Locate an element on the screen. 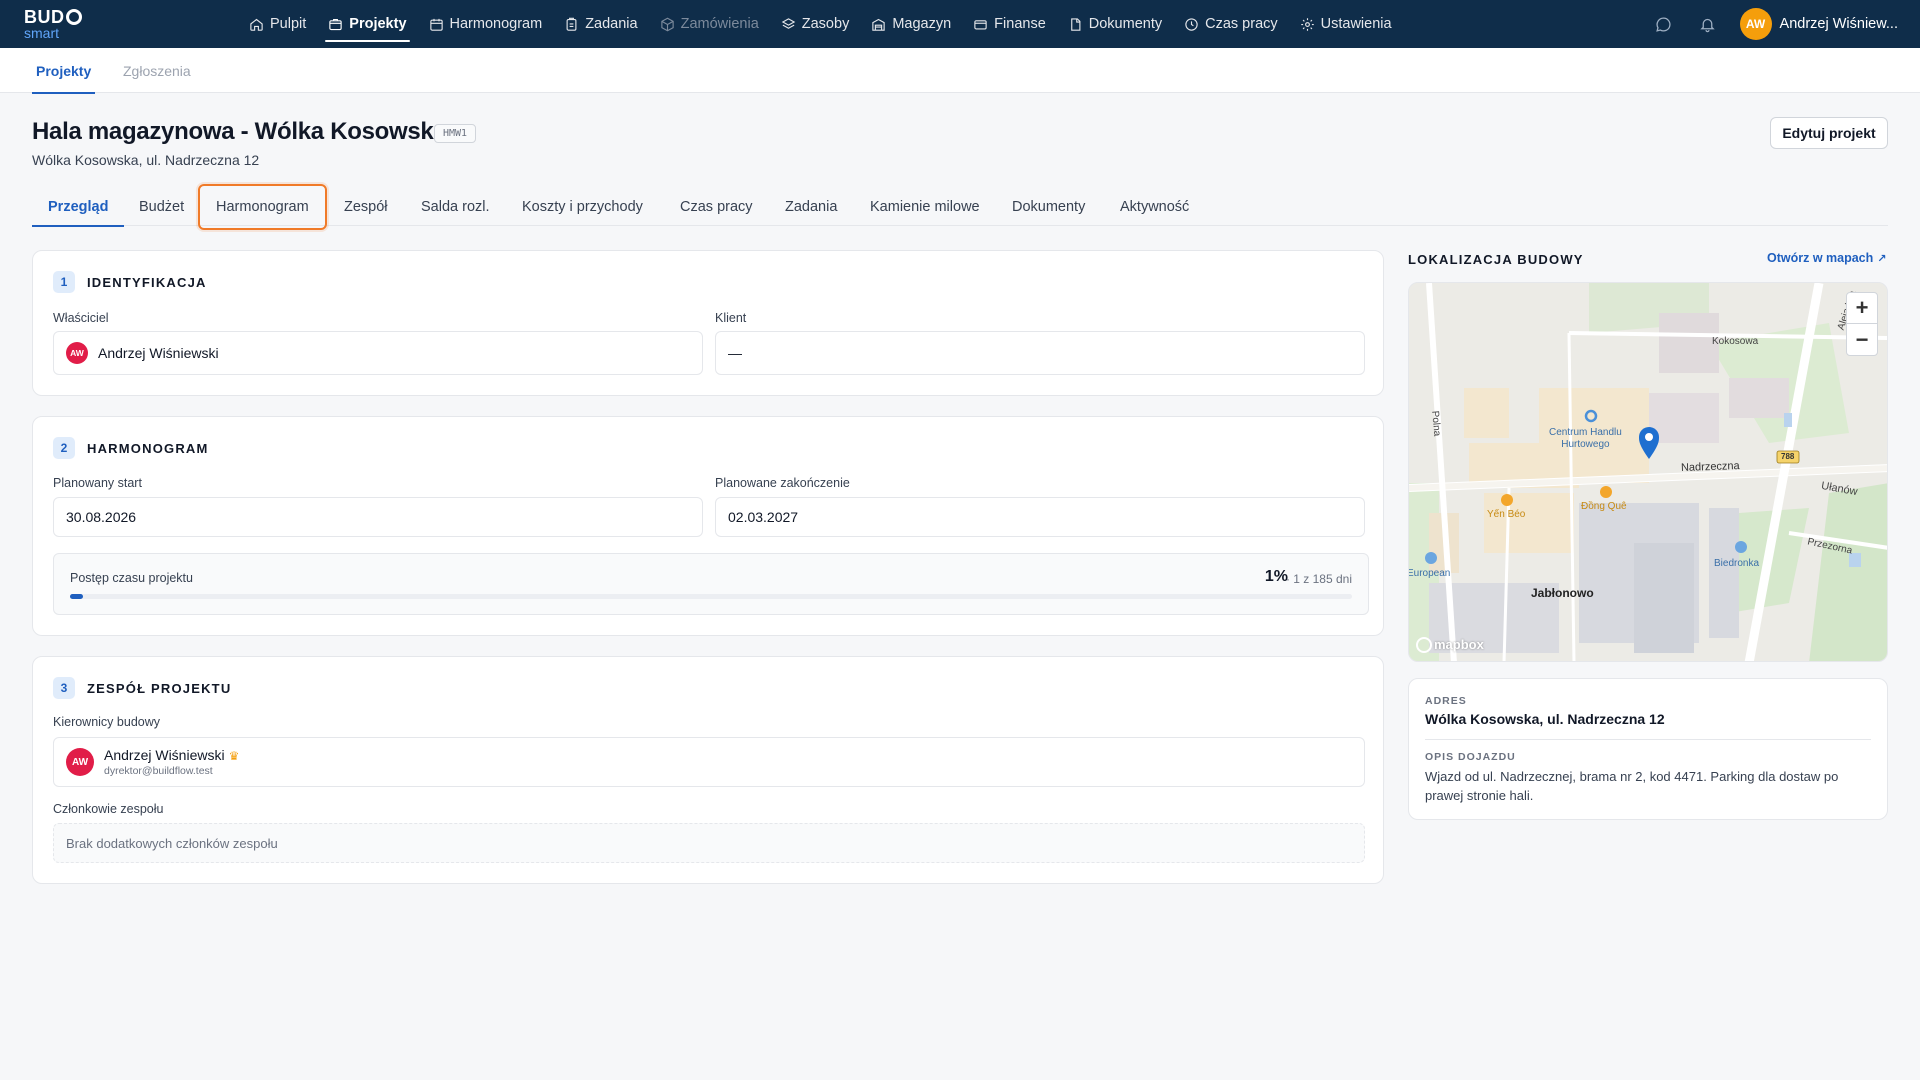 This screenshot has width=1920, height=1080. location-title: LOKALIZACJA BUDOWY is located at coordinates (1496, 259).